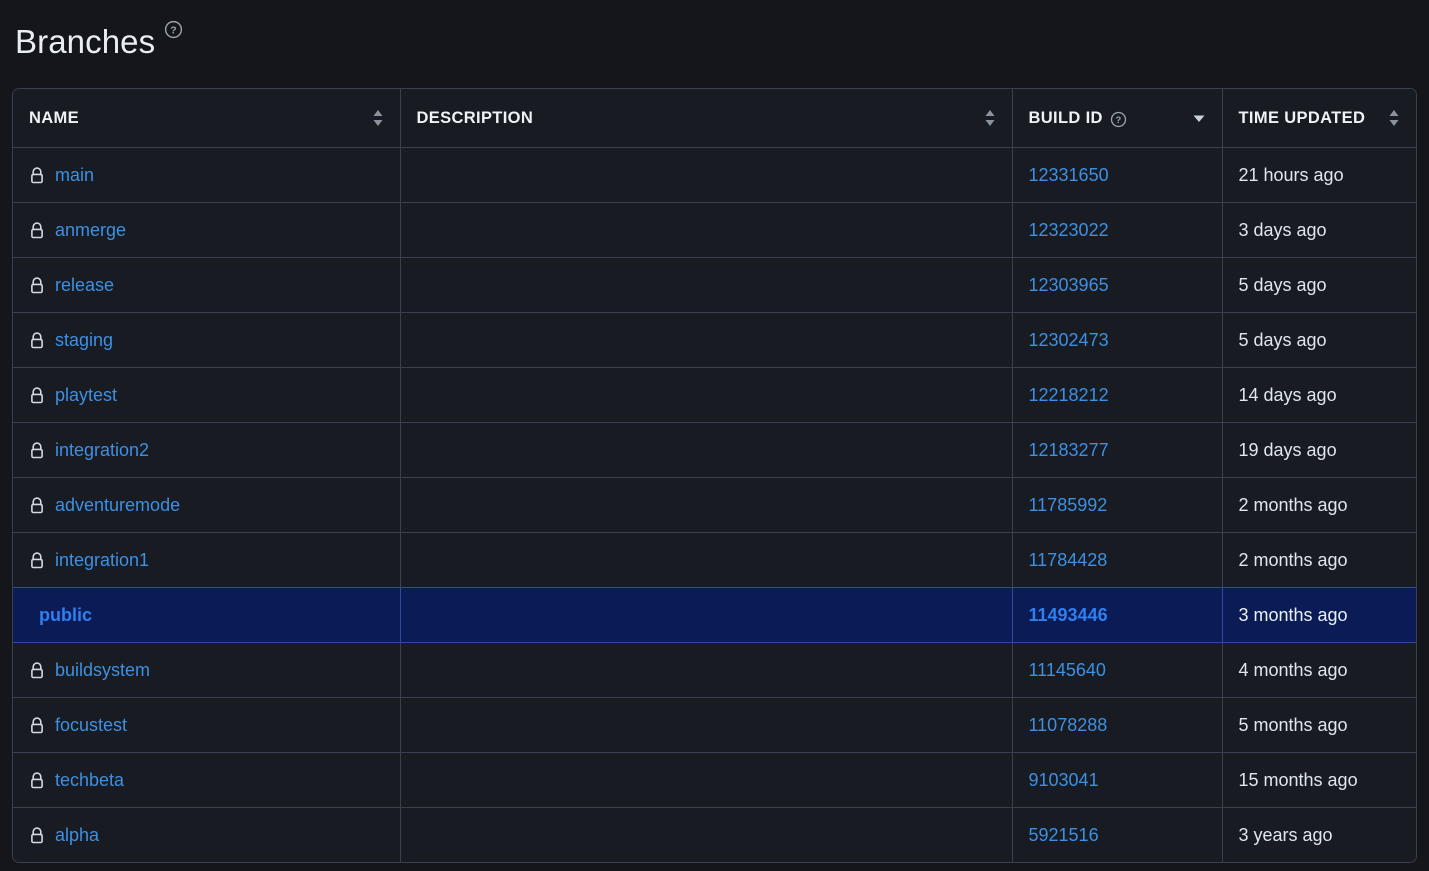  I want to click on build-id-link: 11078288, so click(1068, 725).